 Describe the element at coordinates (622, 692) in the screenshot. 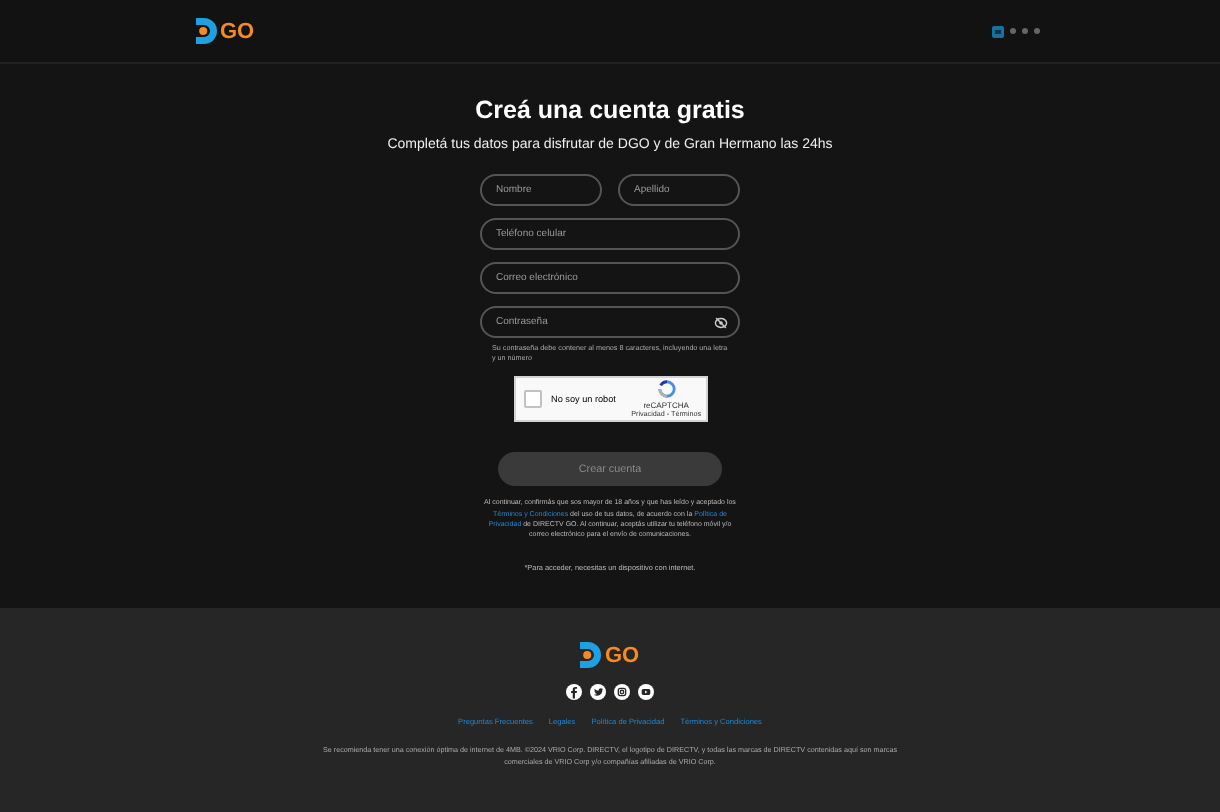

I see `instagram-icon` at that location.